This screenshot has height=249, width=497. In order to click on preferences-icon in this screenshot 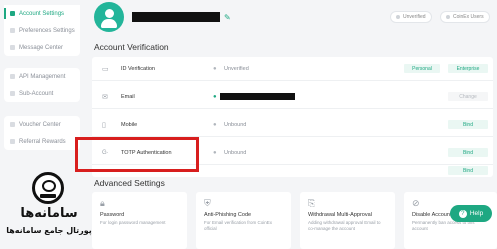, I will do `click(12, 30)`.